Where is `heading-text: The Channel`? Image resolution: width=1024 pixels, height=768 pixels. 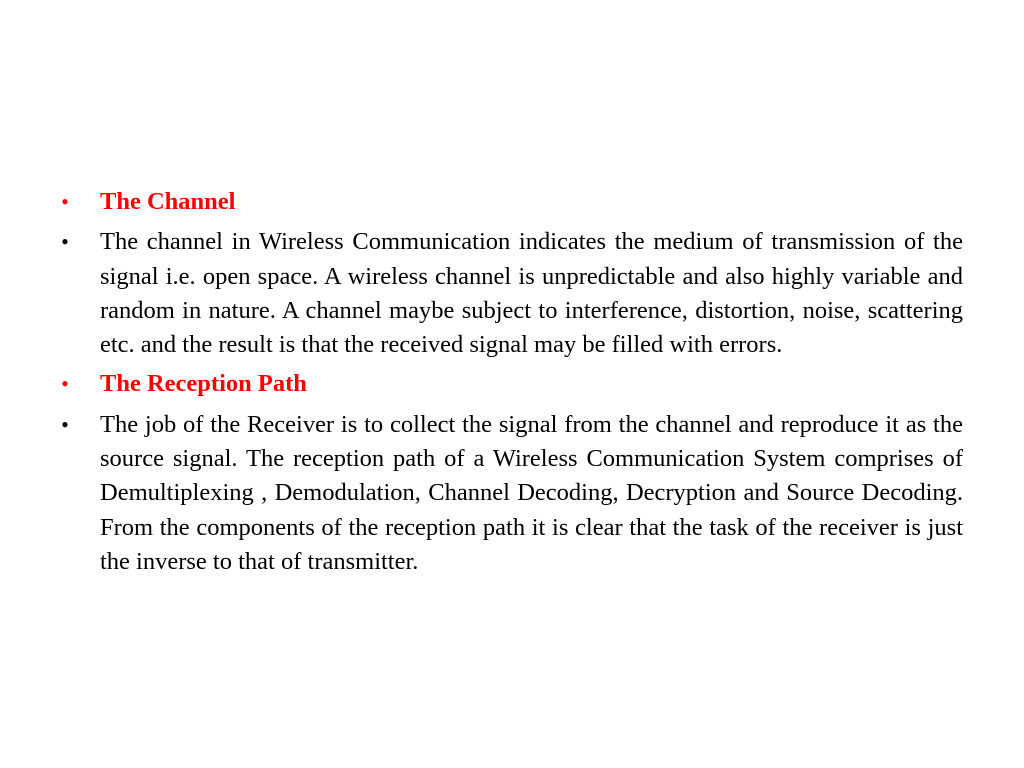 heading-text: The Channel is located at coordinates (168, 201).